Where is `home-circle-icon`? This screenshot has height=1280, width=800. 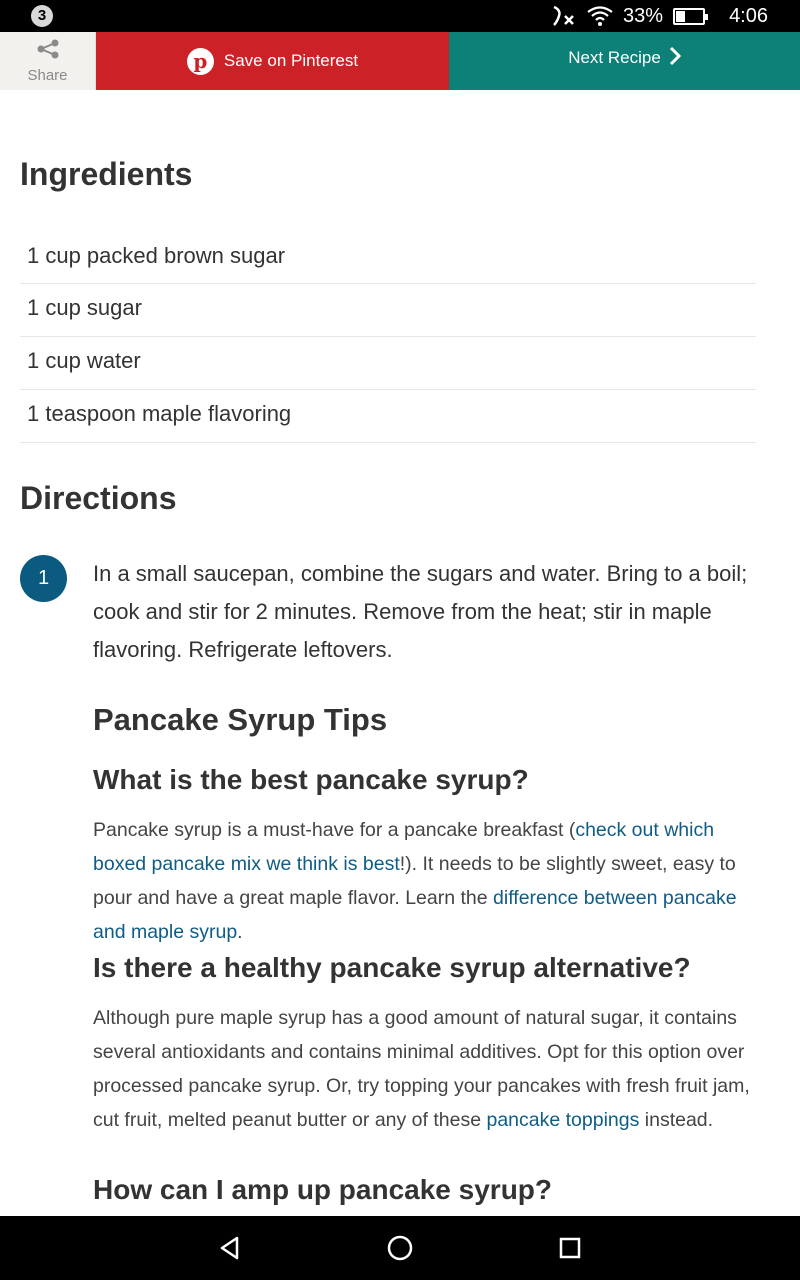
home-circle-icon is located at coordinates (400, 1248).